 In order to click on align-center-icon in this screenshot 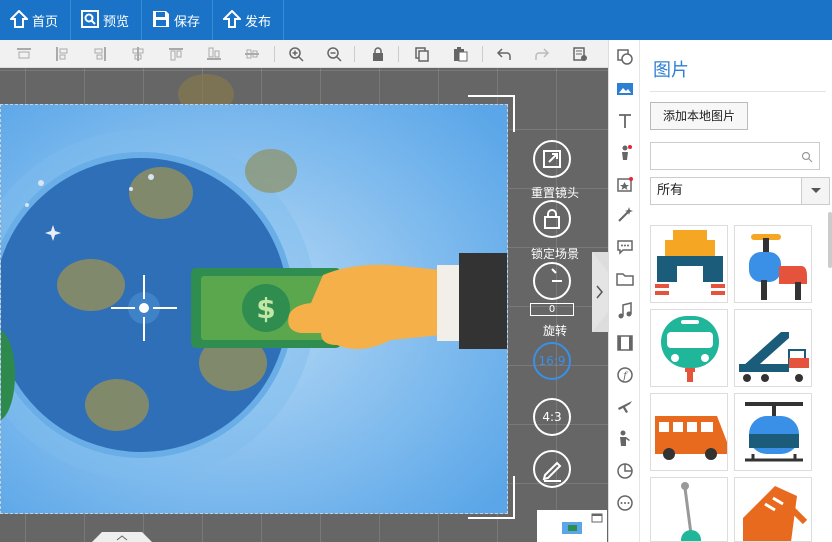, I will do `click(138, 54)`.